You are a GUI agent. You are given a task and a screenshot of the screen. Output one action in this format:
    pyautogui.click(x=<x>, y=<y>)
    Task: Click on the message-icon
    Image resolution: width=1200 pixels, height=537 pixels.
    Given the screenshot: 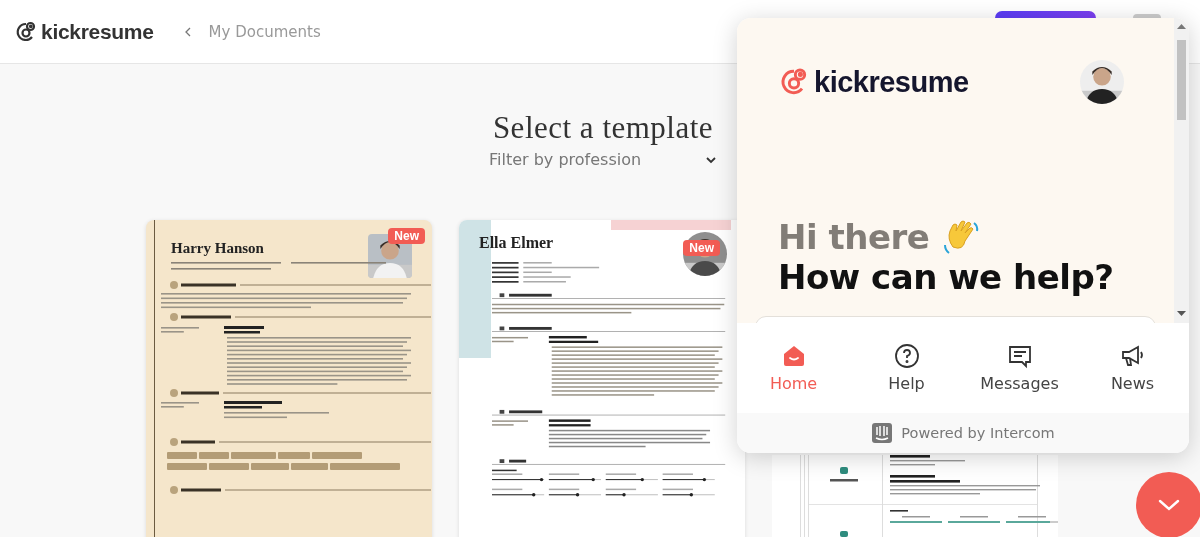 What is the action you would take?
    pyautogui.click(x=1019, y=356)
    